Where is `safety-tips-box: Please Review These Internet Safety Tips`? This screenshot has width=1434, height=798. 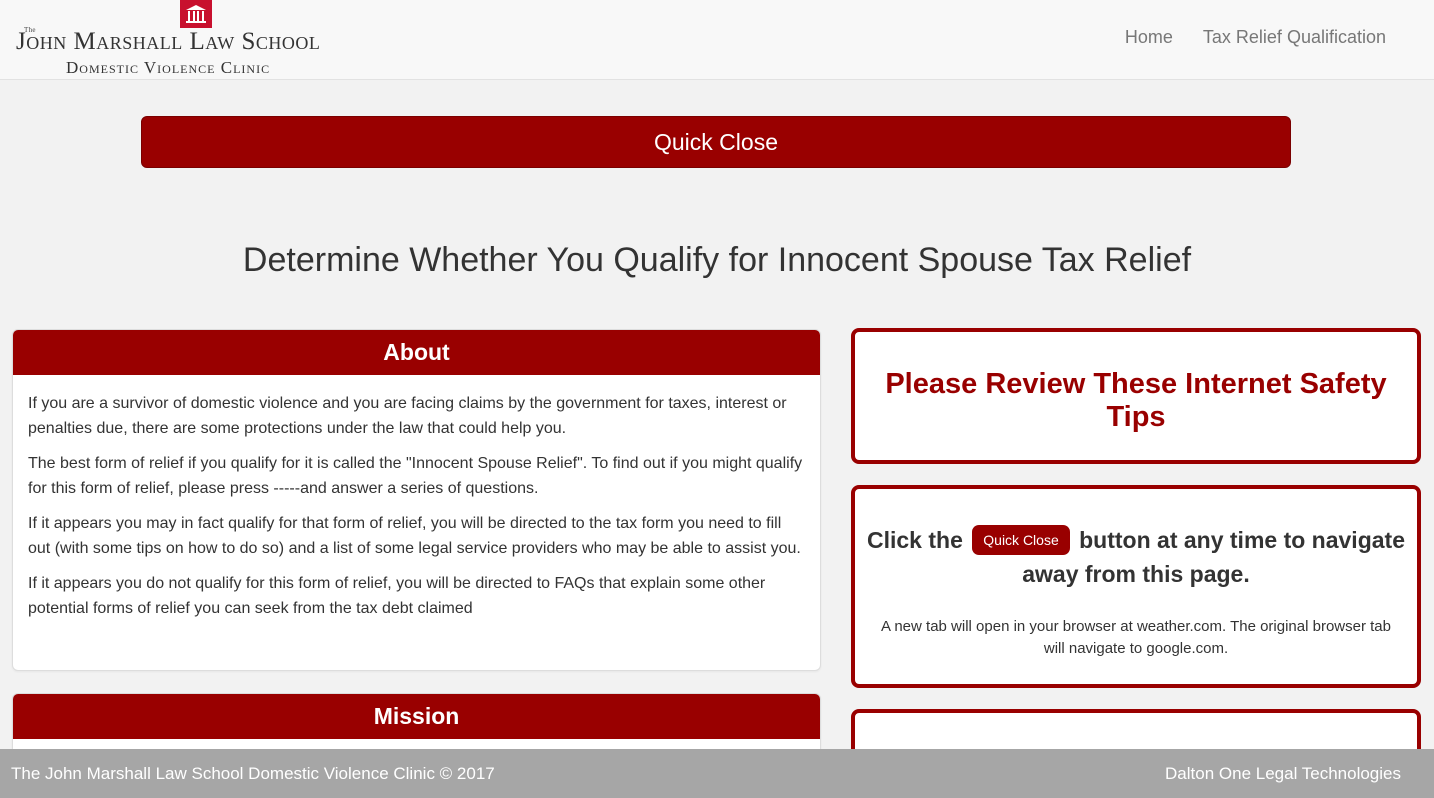
safety-tips-box: Please Review These Internet Safety Tips is located at coordinates (1136, 396).